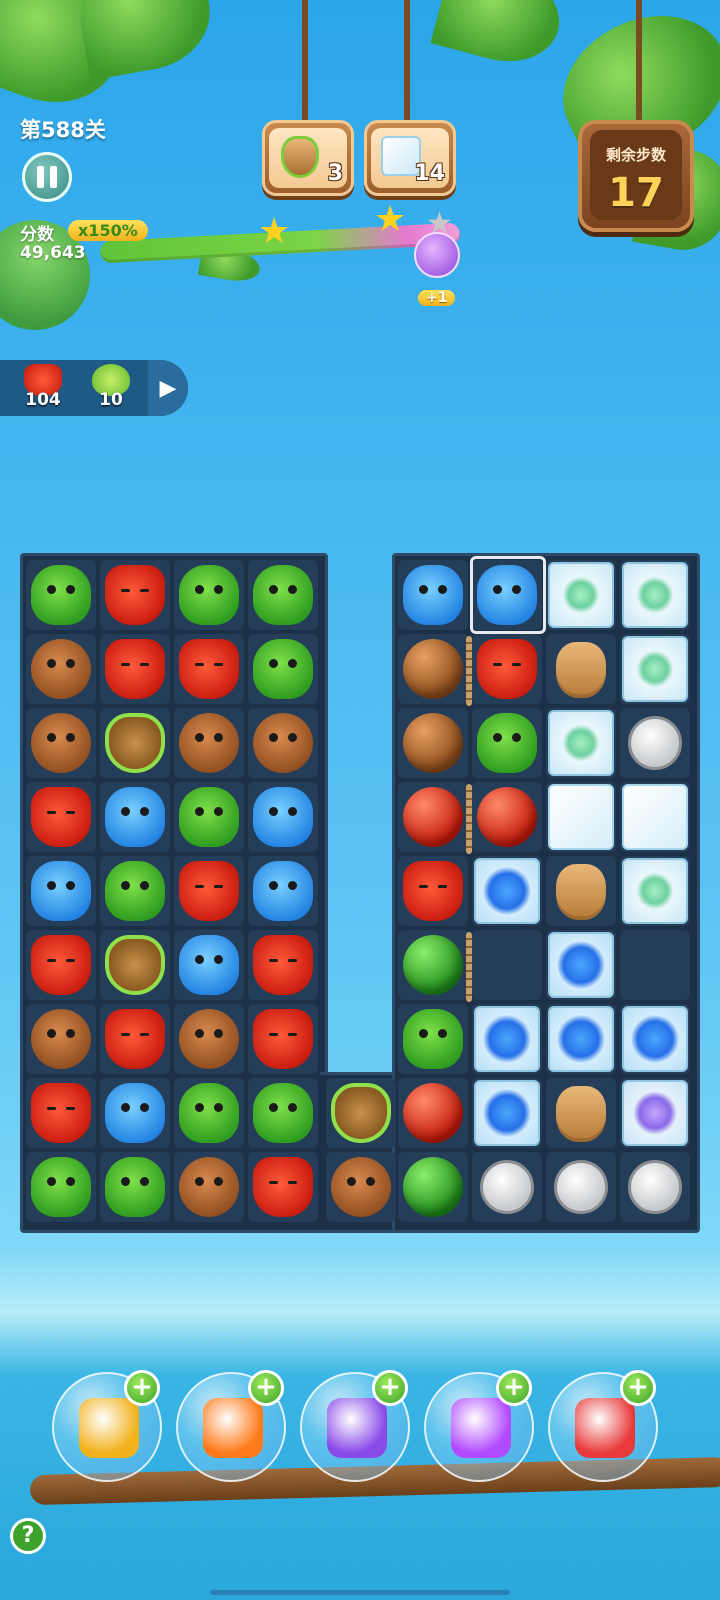 The image size is (720, 1600). Describe the element at coordinates (28, 1536) in the screenshot. I see `help-button: ?` at that location.